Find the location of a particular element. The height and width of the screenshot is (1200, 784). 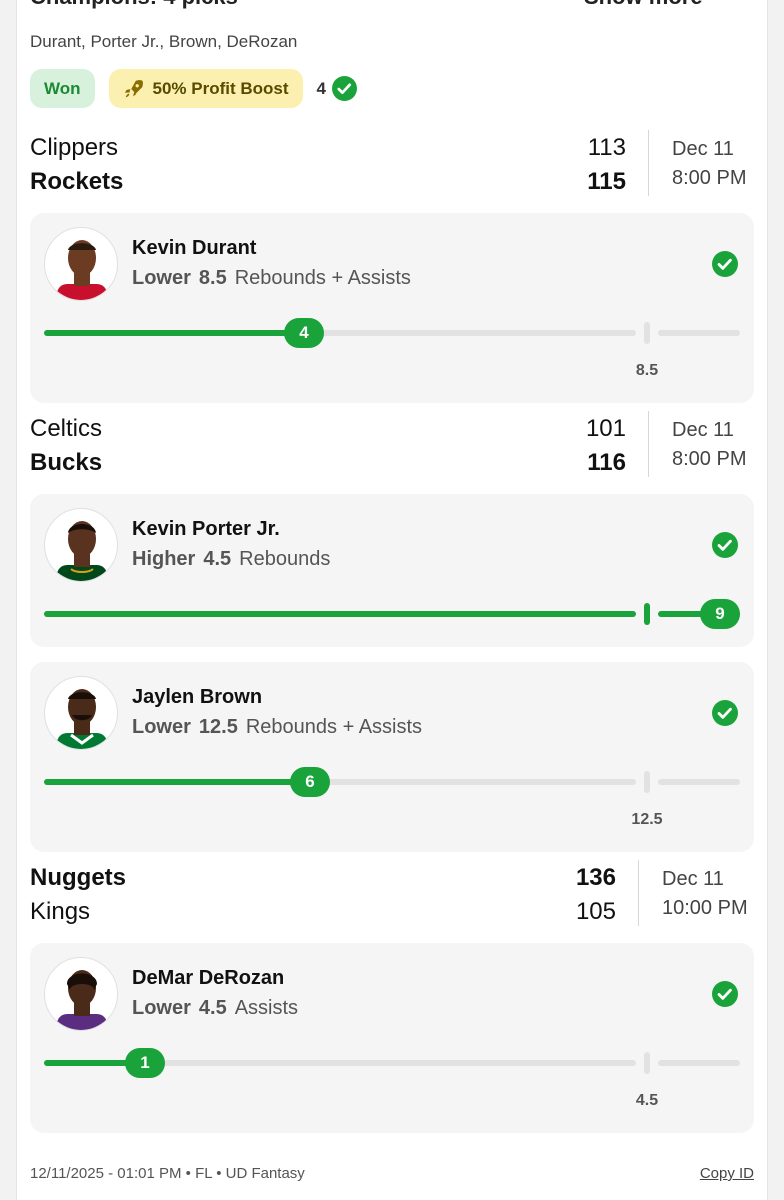

pick-direction: Higher is located at coordinates (164, 559).